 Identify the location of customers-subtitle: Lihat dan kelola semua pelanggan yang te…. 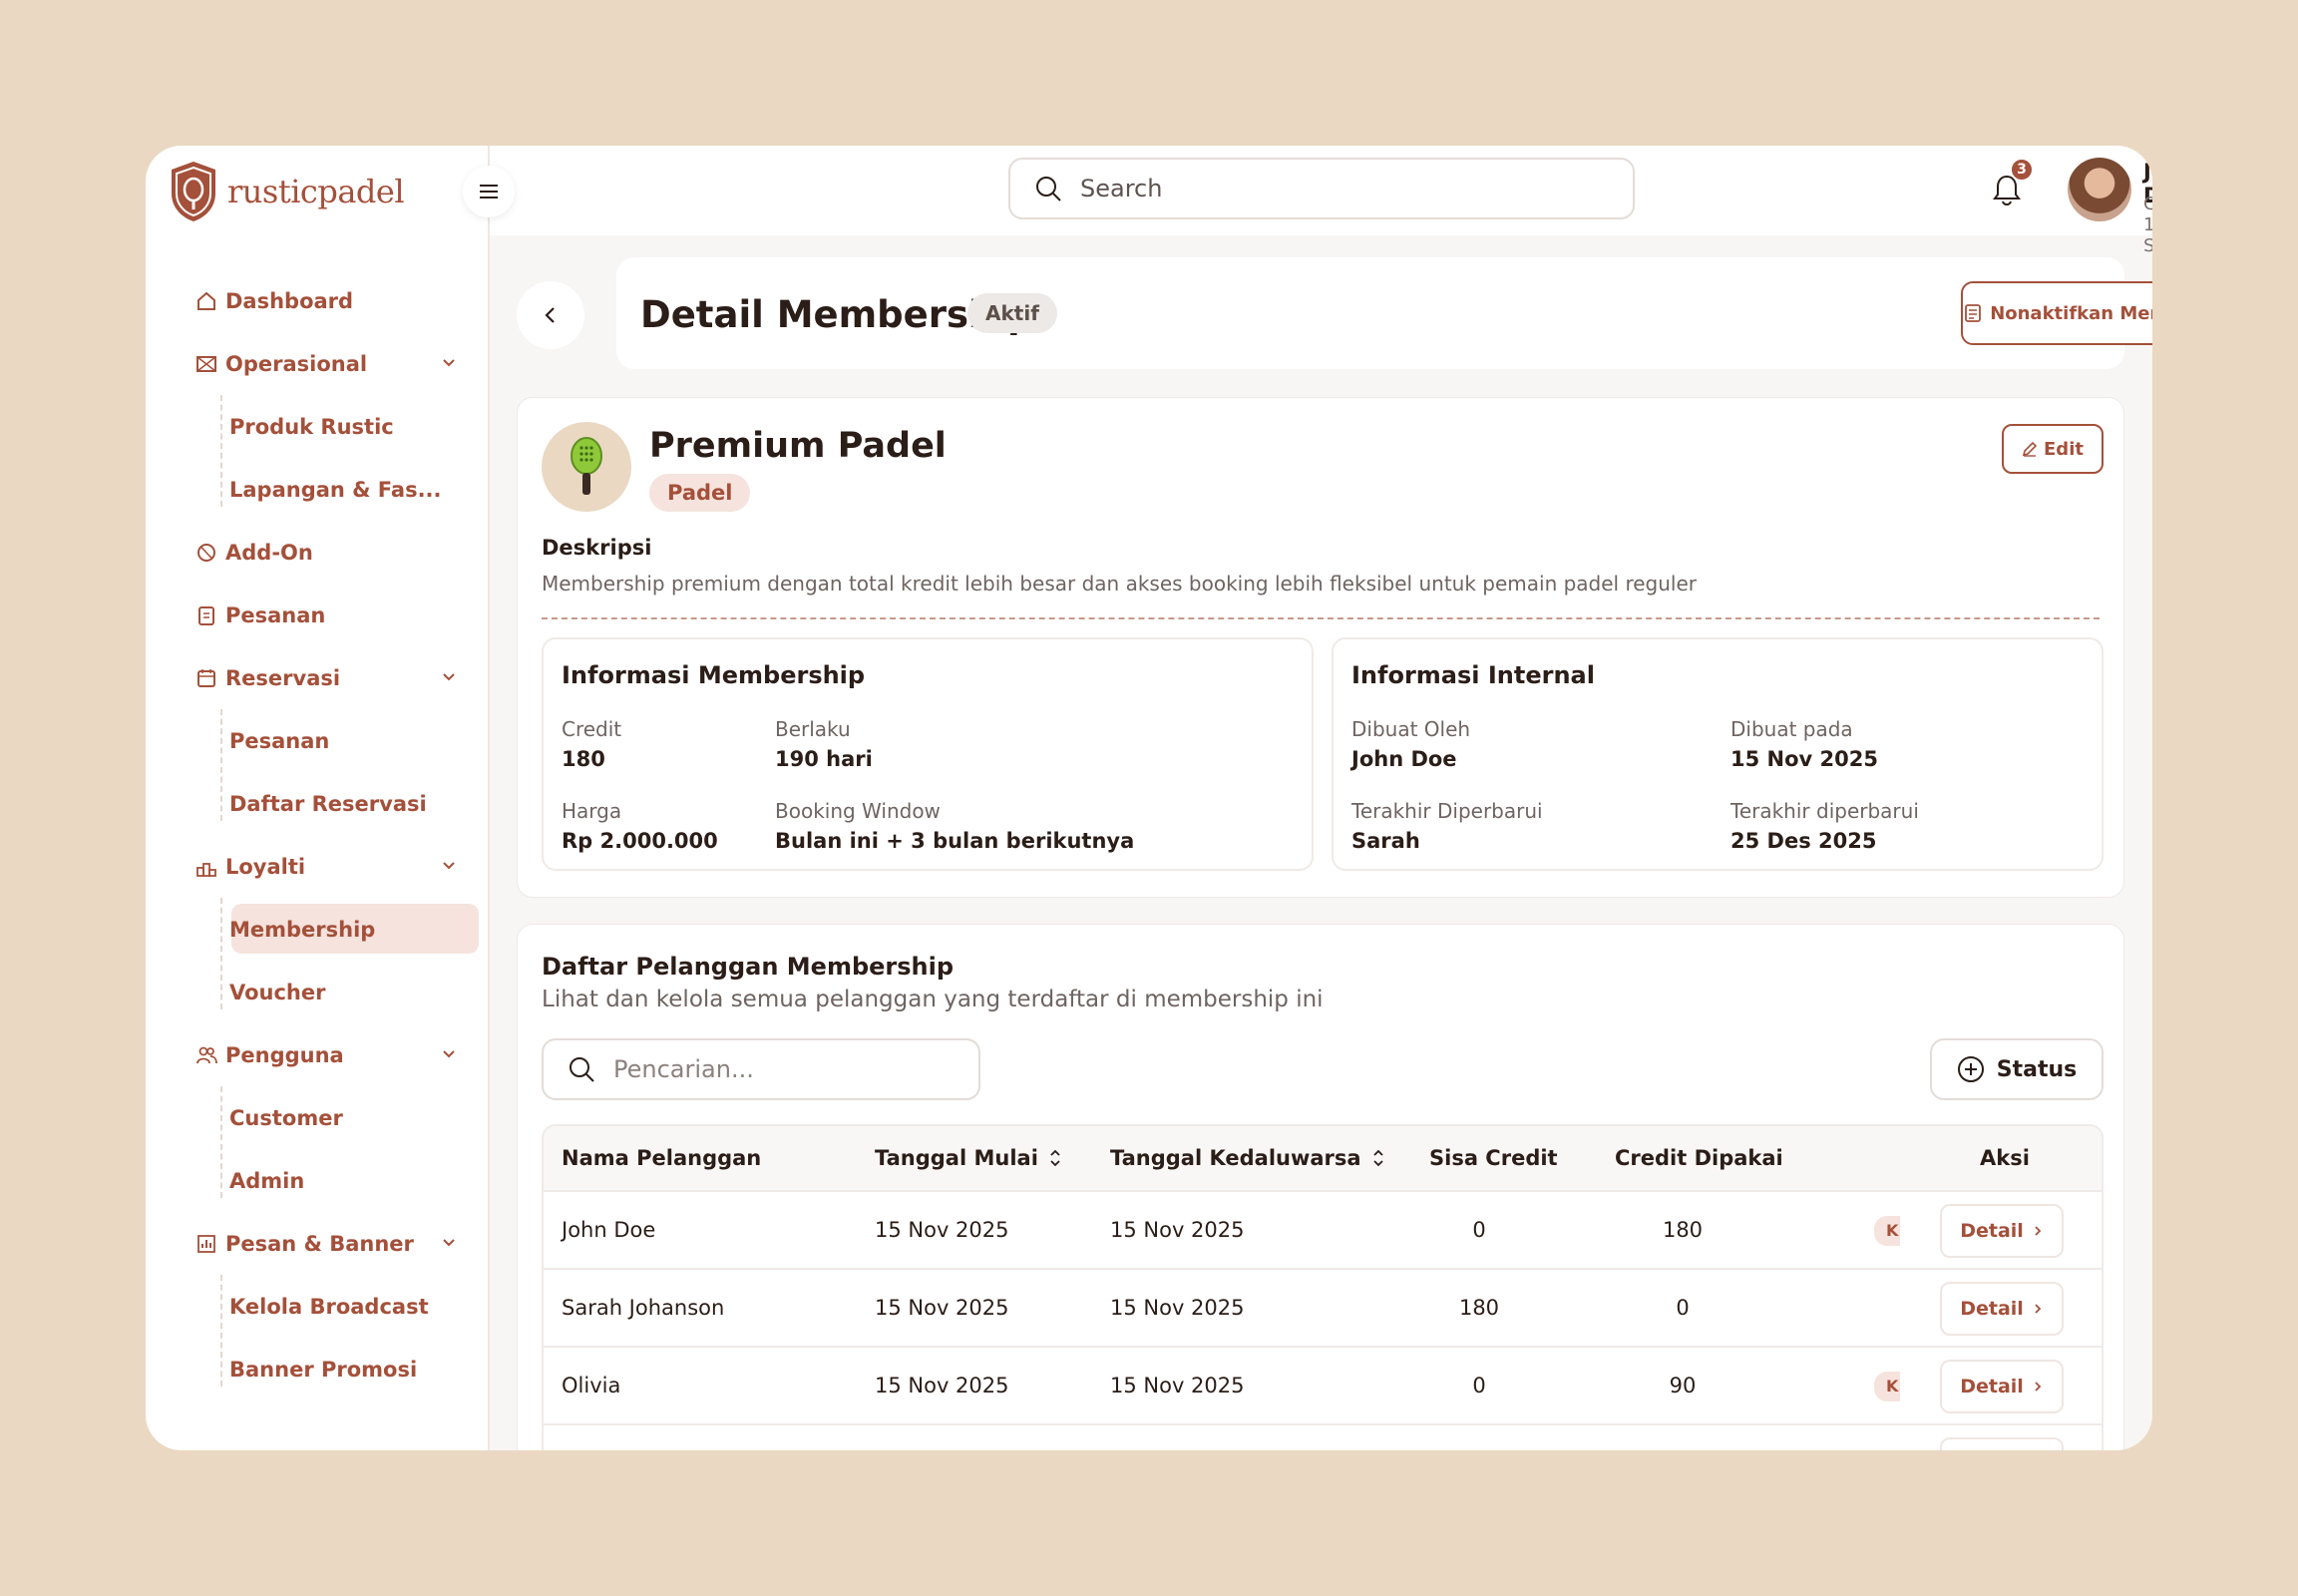
(933, 999).